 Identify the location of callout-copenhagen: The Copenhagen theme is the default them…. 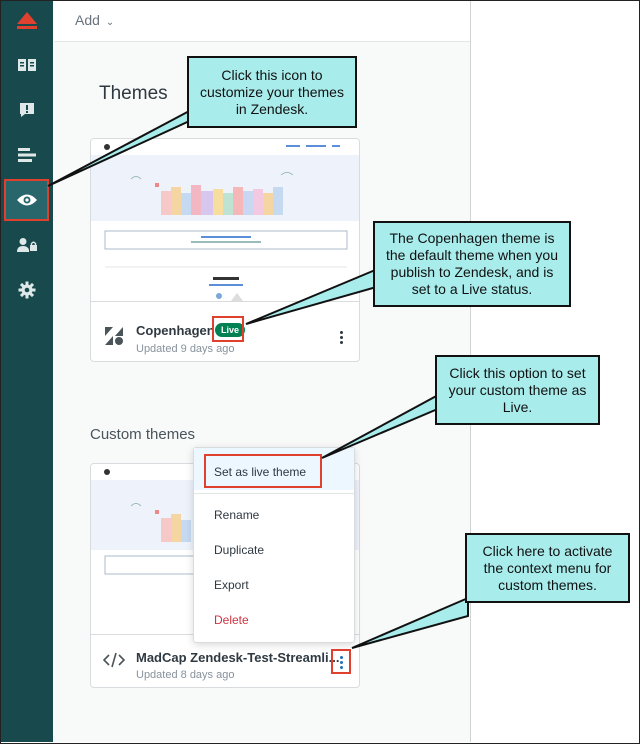
(472, 264).